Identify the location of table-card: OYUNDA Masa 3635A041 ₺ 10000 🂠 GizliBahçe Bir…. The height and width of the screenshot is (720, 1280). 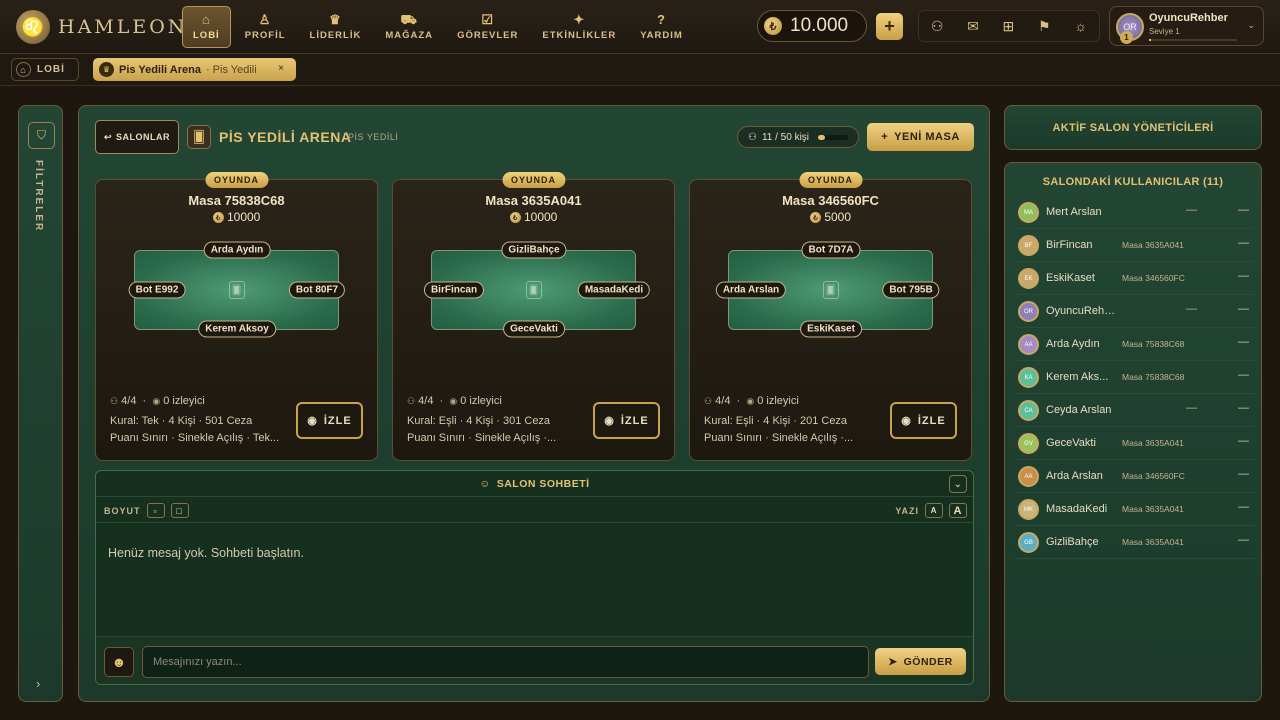
(533, 316).